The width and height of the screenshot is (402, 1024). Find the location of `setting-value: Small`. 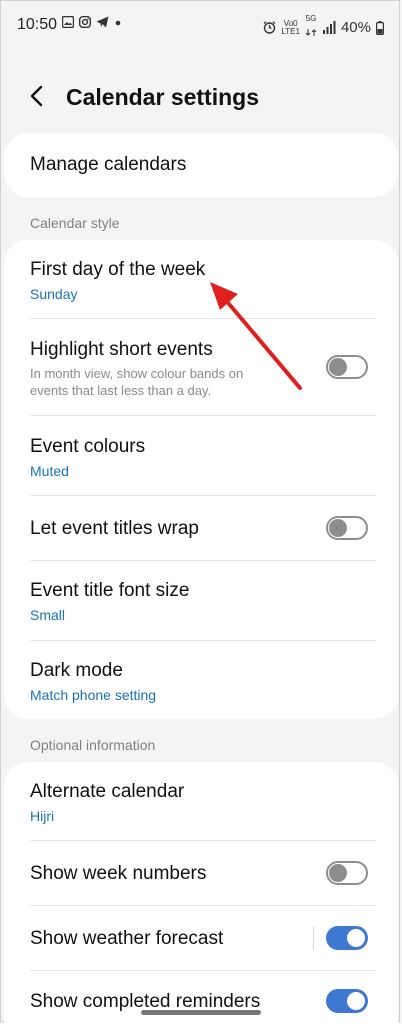

setting-value: Small is located at coordinates (48, 615).